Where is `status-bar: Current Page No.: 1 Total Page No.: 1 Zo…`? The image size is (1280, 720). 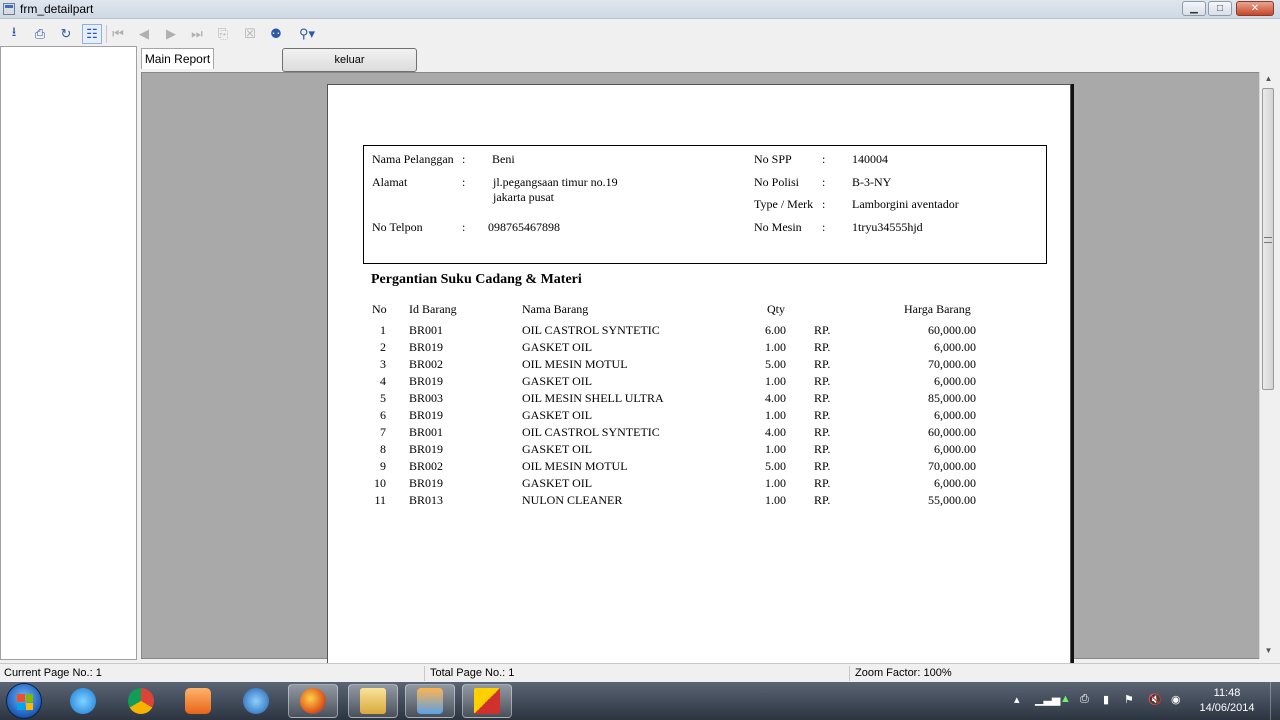
status-bar: Current Page No.: 1 Total Page No.: 1 Zo… is located at coordinates (640, 672).